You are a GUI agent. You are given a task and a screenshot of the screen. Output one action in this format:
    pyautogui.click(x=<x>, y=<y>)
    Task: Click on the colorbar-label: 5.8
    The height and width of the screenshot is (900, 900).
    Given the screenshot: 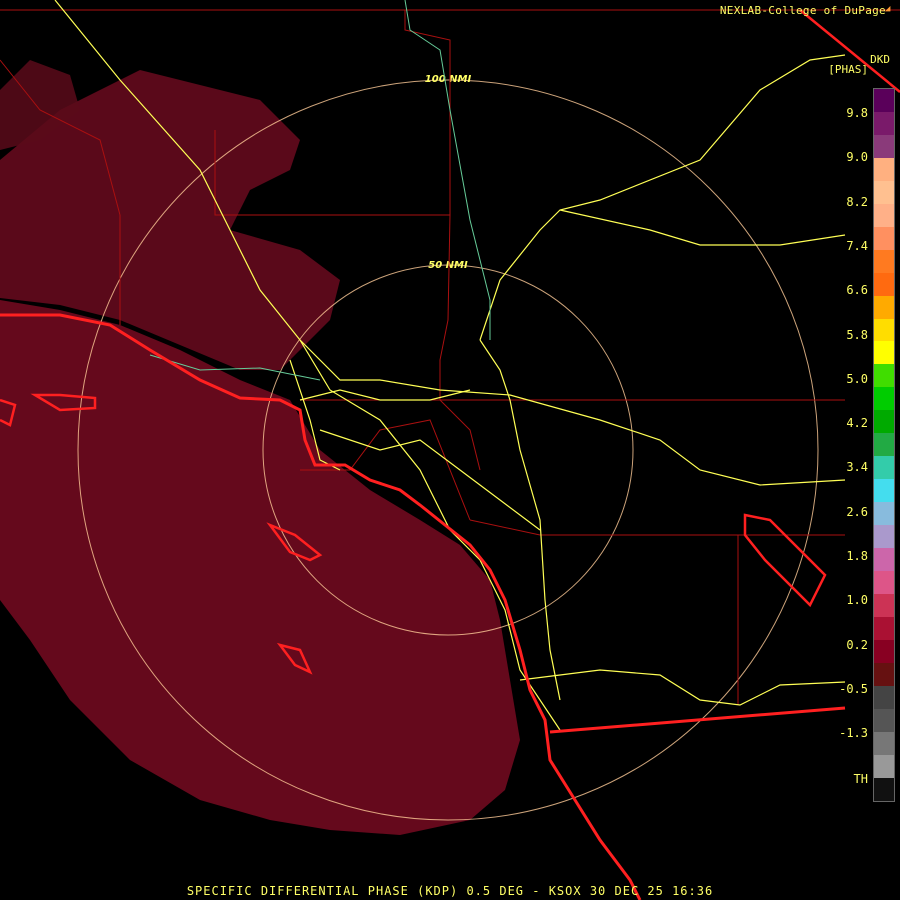 What is the action you would take?
    pyautogui.click(x=857, y=334)
    